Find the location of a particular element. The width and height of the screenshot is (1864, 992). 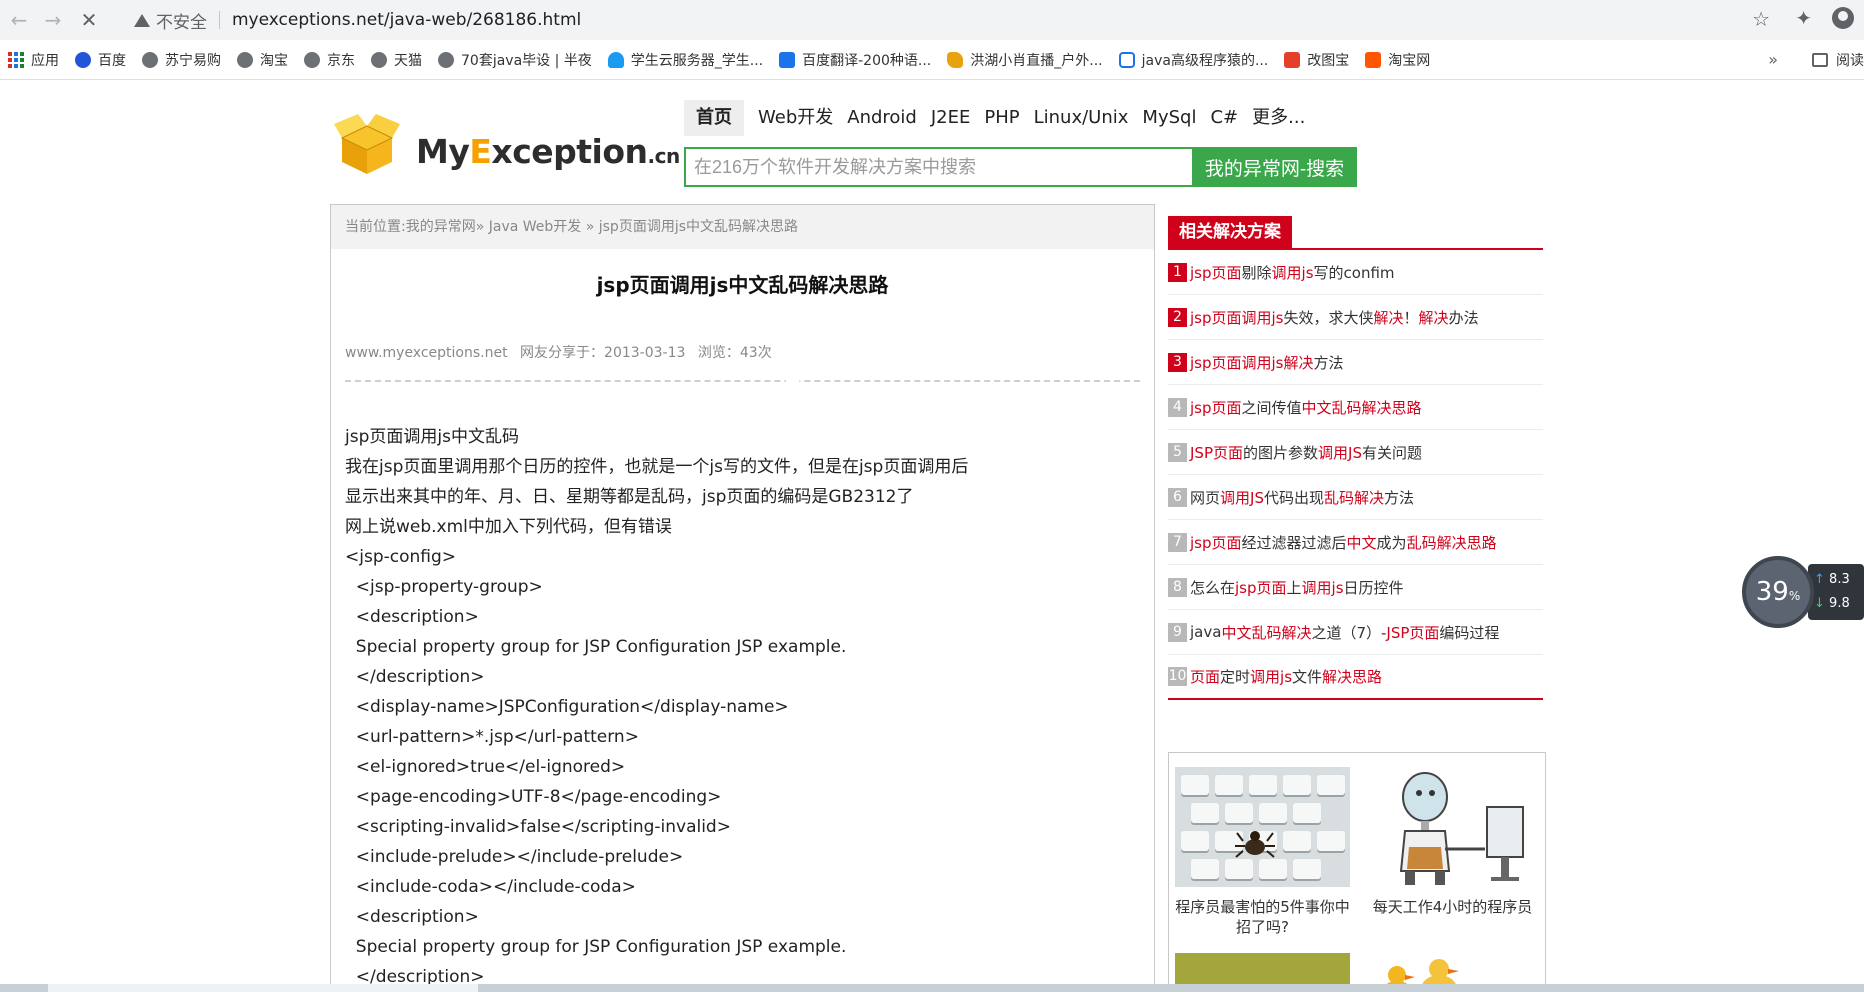

bookmark-taobao: 淘宝 is located at coordinates (262, 60).